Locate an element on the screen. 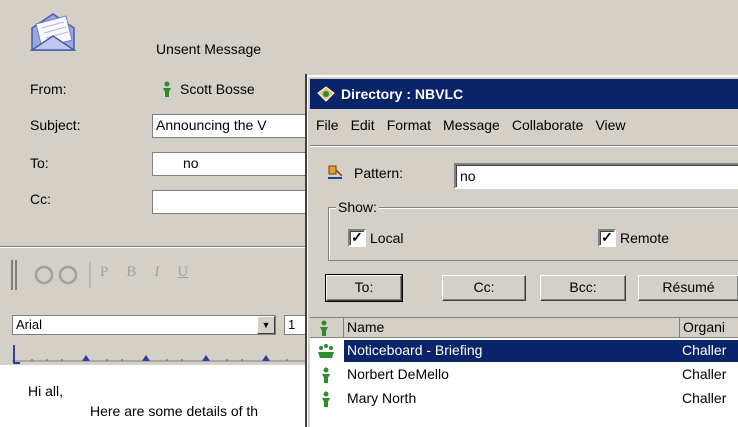 The image size is (738, 427). pattern-label: Pattern: is located at coordinates (379, 173).